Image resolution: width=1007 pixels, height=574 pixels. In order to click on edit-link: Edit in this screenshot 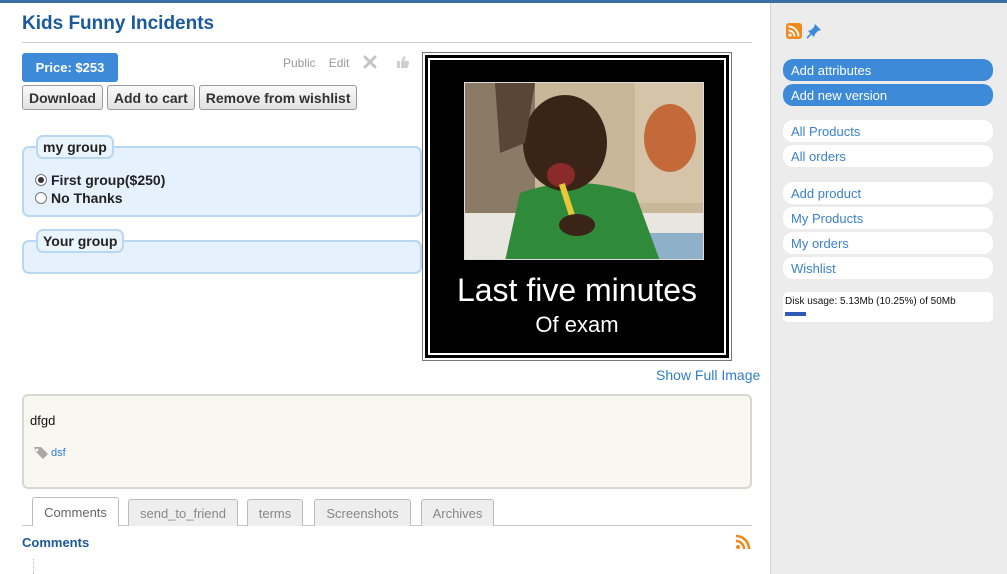, I will do `click(339, 63)`.